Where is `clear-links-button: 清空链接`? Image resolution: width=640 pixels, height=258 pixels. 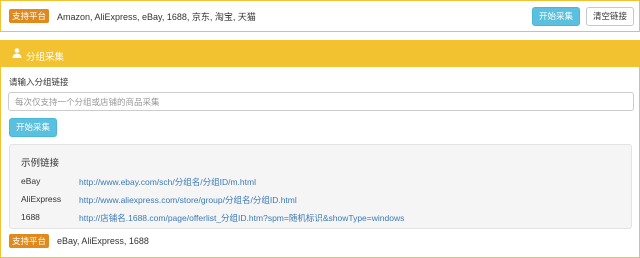
clear-links-button: 清空链接 is located at coordinates (610, 16).